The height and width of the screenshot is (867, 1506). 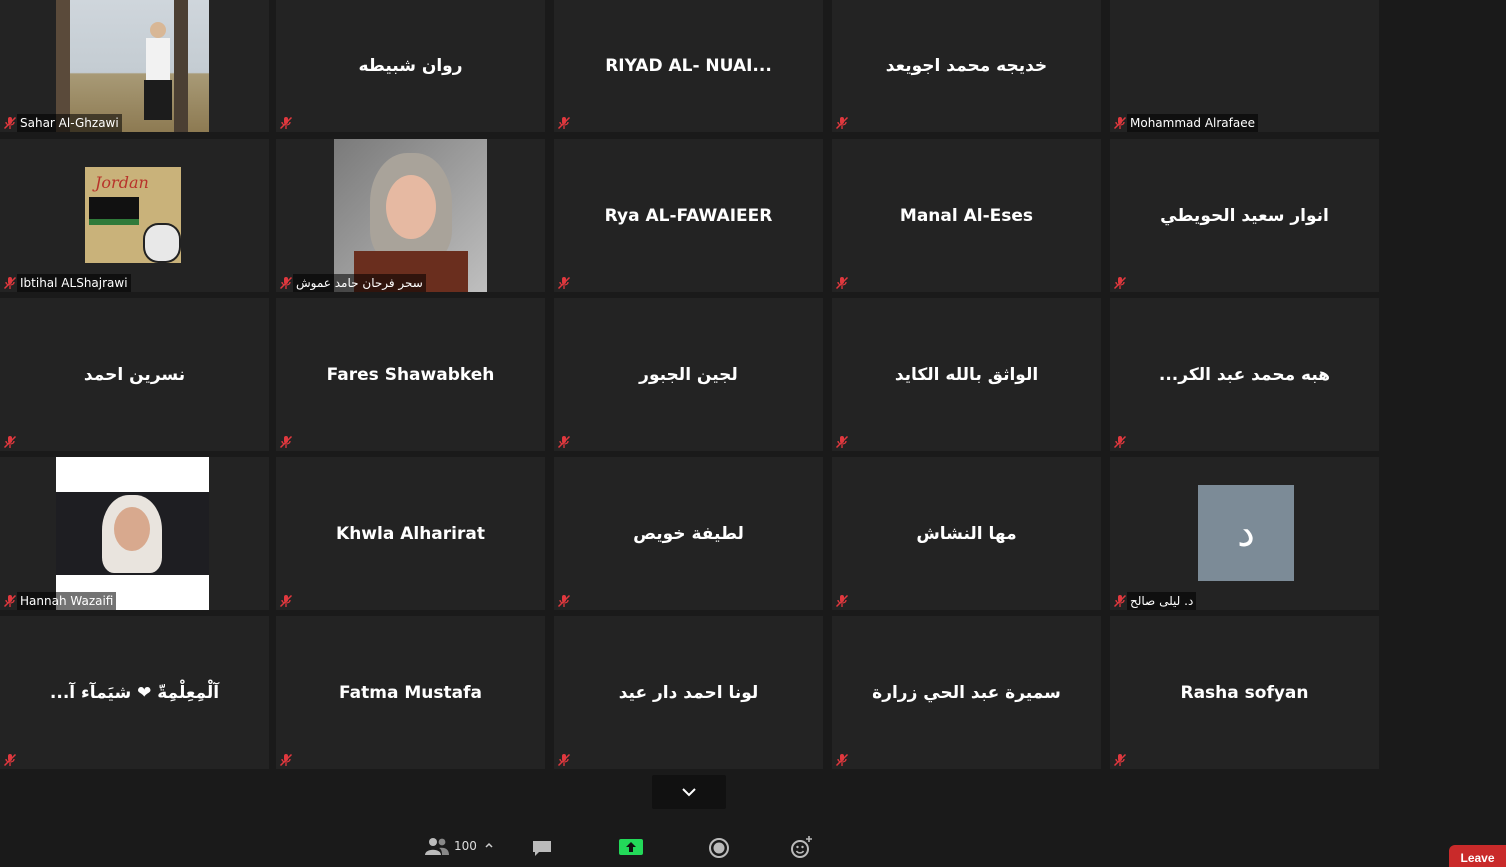 I want to click on participant-tile: Rasha sofyan, so click(x=1244, y=692).